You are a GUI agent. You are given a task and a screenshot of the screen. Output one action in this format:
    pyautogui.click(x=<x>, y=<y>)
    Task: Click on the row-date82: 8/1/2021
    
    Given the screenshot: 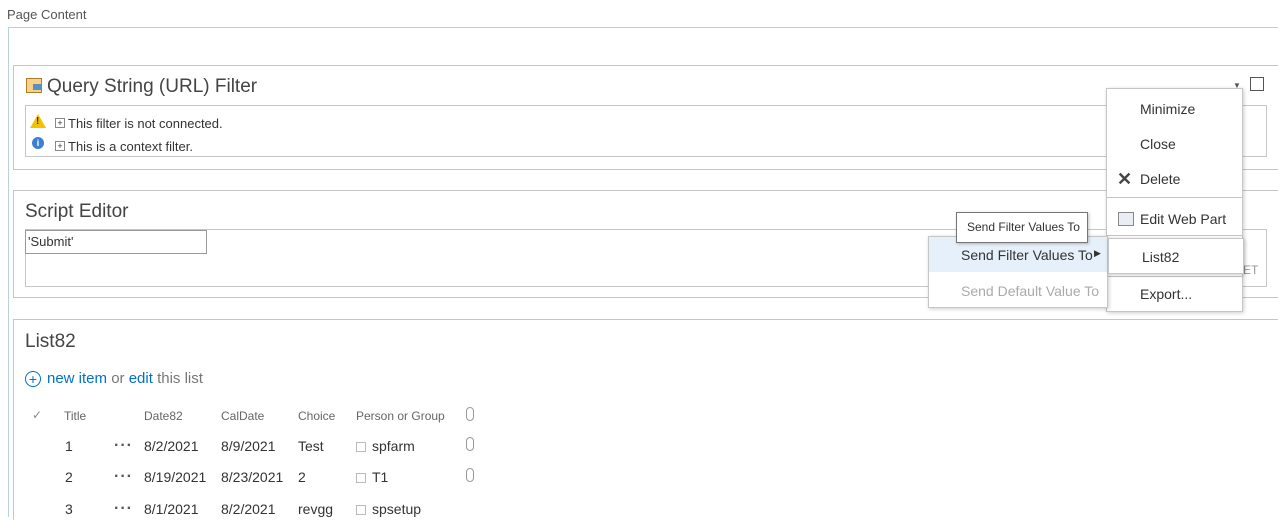 What is the action you would take?
    pyautogui.click(x=171, y=509)
    